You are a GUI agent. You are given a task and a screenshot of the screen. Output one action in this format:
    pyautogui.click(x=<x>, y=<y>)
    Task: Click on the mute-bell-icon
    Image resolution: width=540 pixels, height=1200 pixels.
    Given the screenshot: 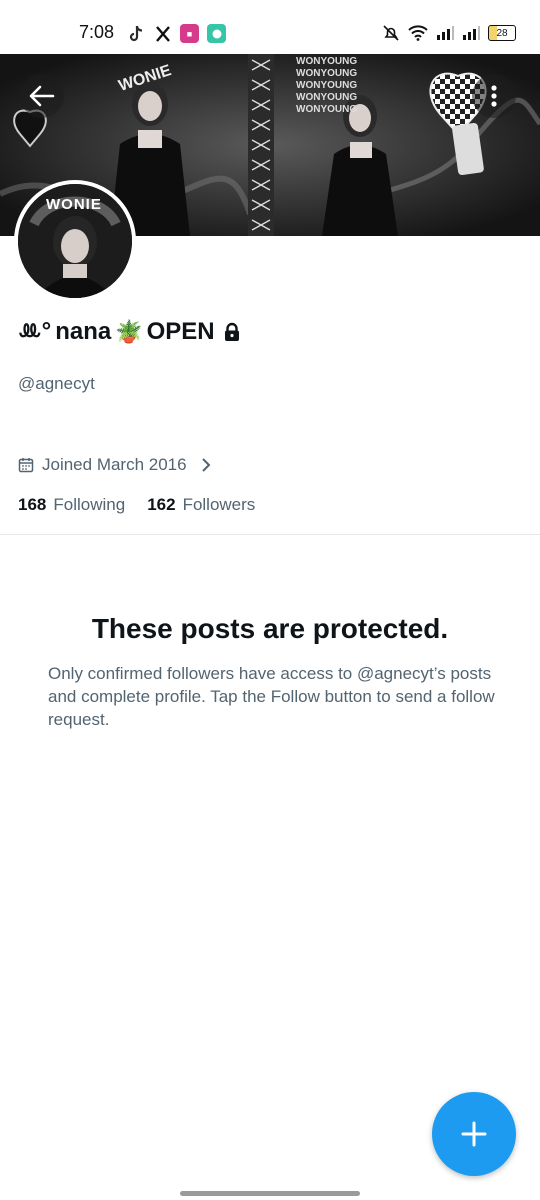 What is the action you would take?
    pyautogui.click(x=391, y=33)
    